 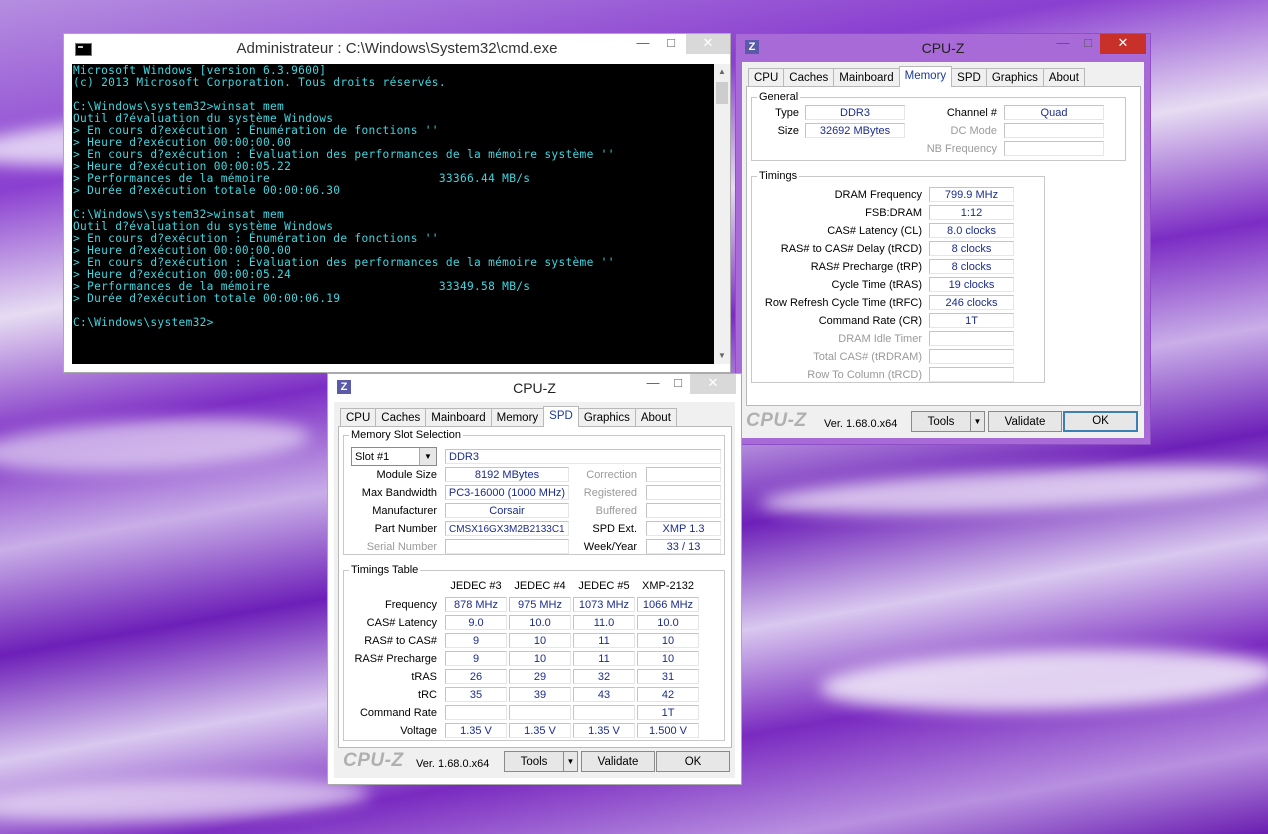 I want to click on timing-value: 8 clocks, so click(x=971, y=266).